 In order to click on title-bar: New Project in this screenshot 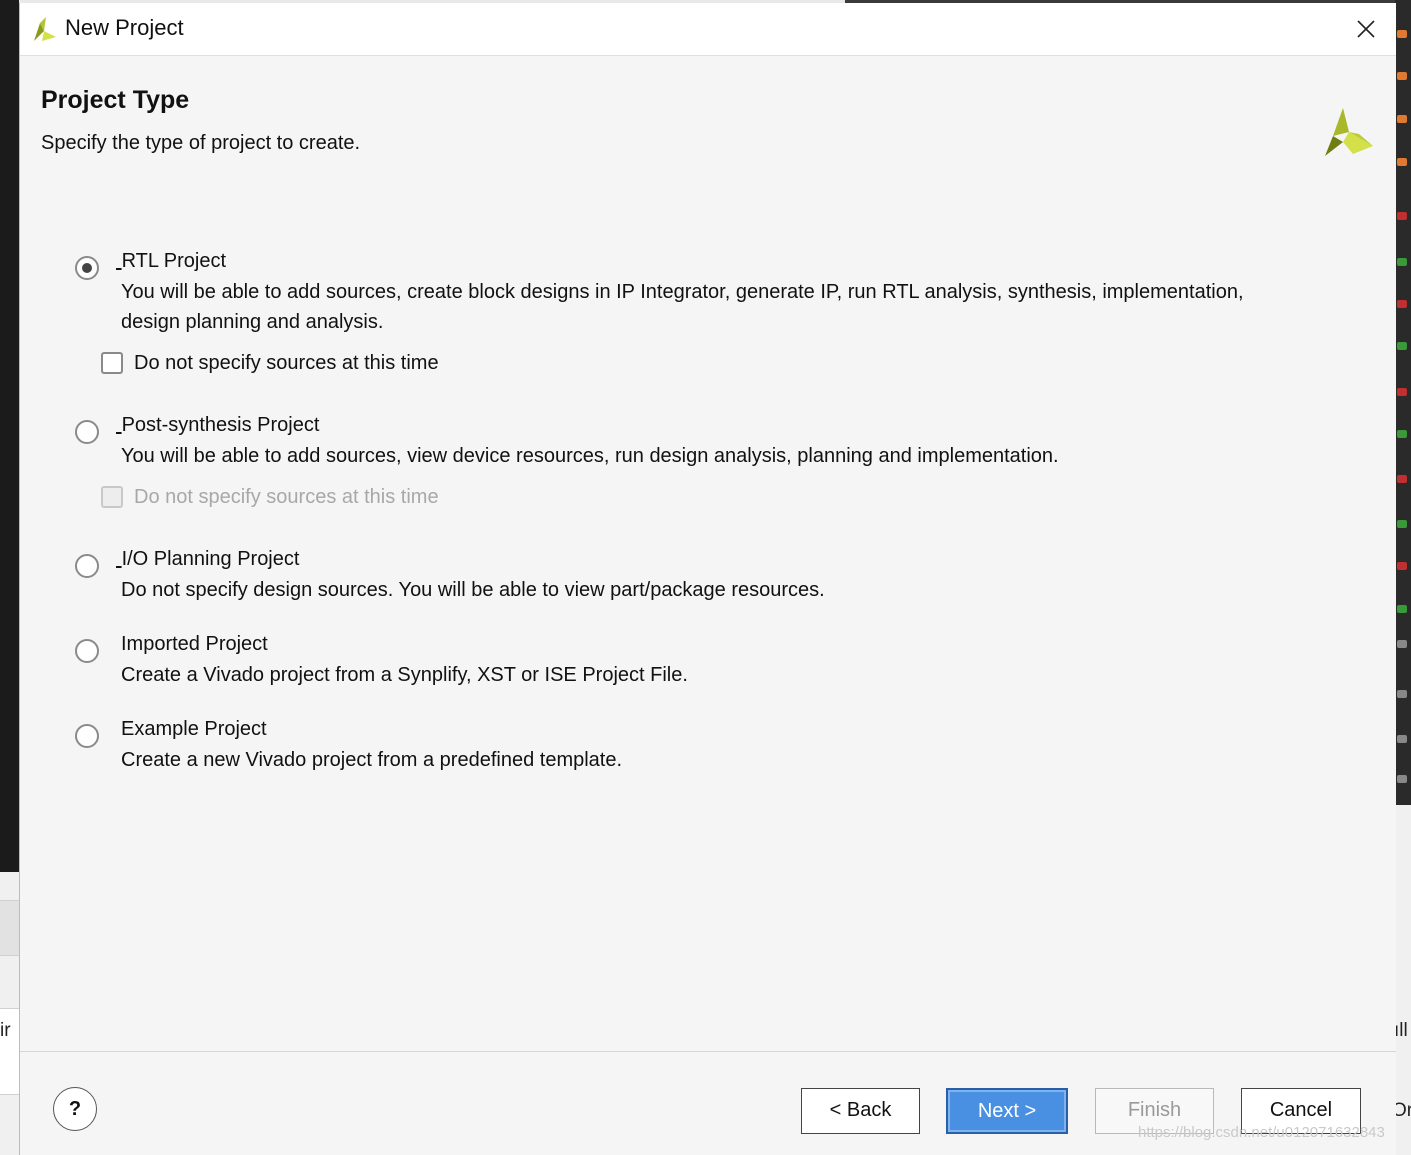, I will do `click(708, 29)`.